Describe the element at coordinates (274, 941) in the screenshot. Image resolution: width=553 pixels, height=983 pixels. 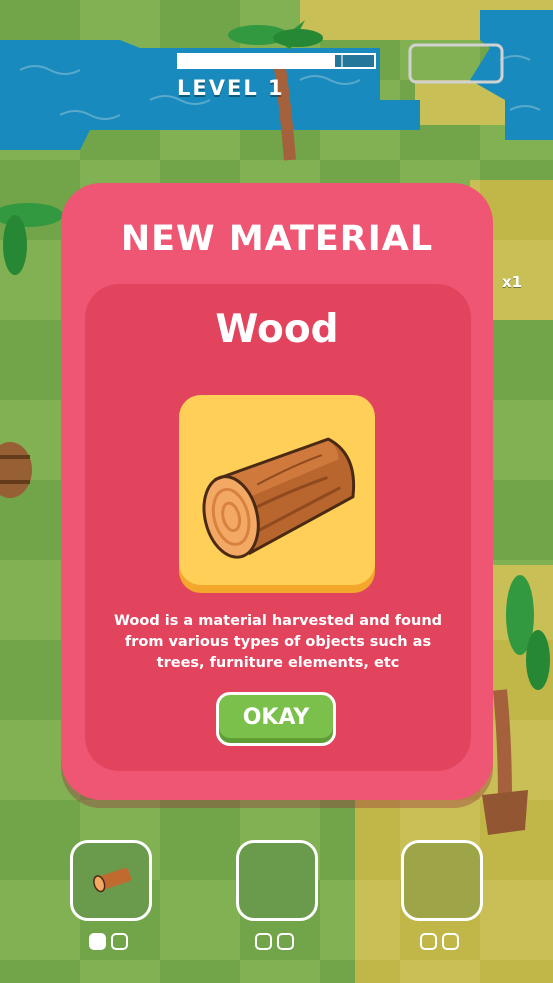
I see `slot-2-dots` at that location.